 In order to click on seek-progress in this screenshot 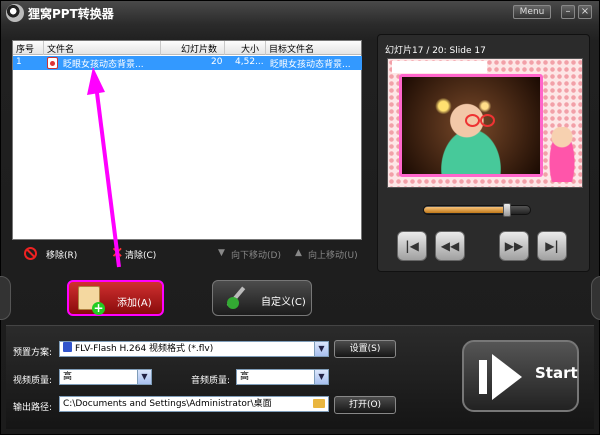, I will do `click(465, 210)`.